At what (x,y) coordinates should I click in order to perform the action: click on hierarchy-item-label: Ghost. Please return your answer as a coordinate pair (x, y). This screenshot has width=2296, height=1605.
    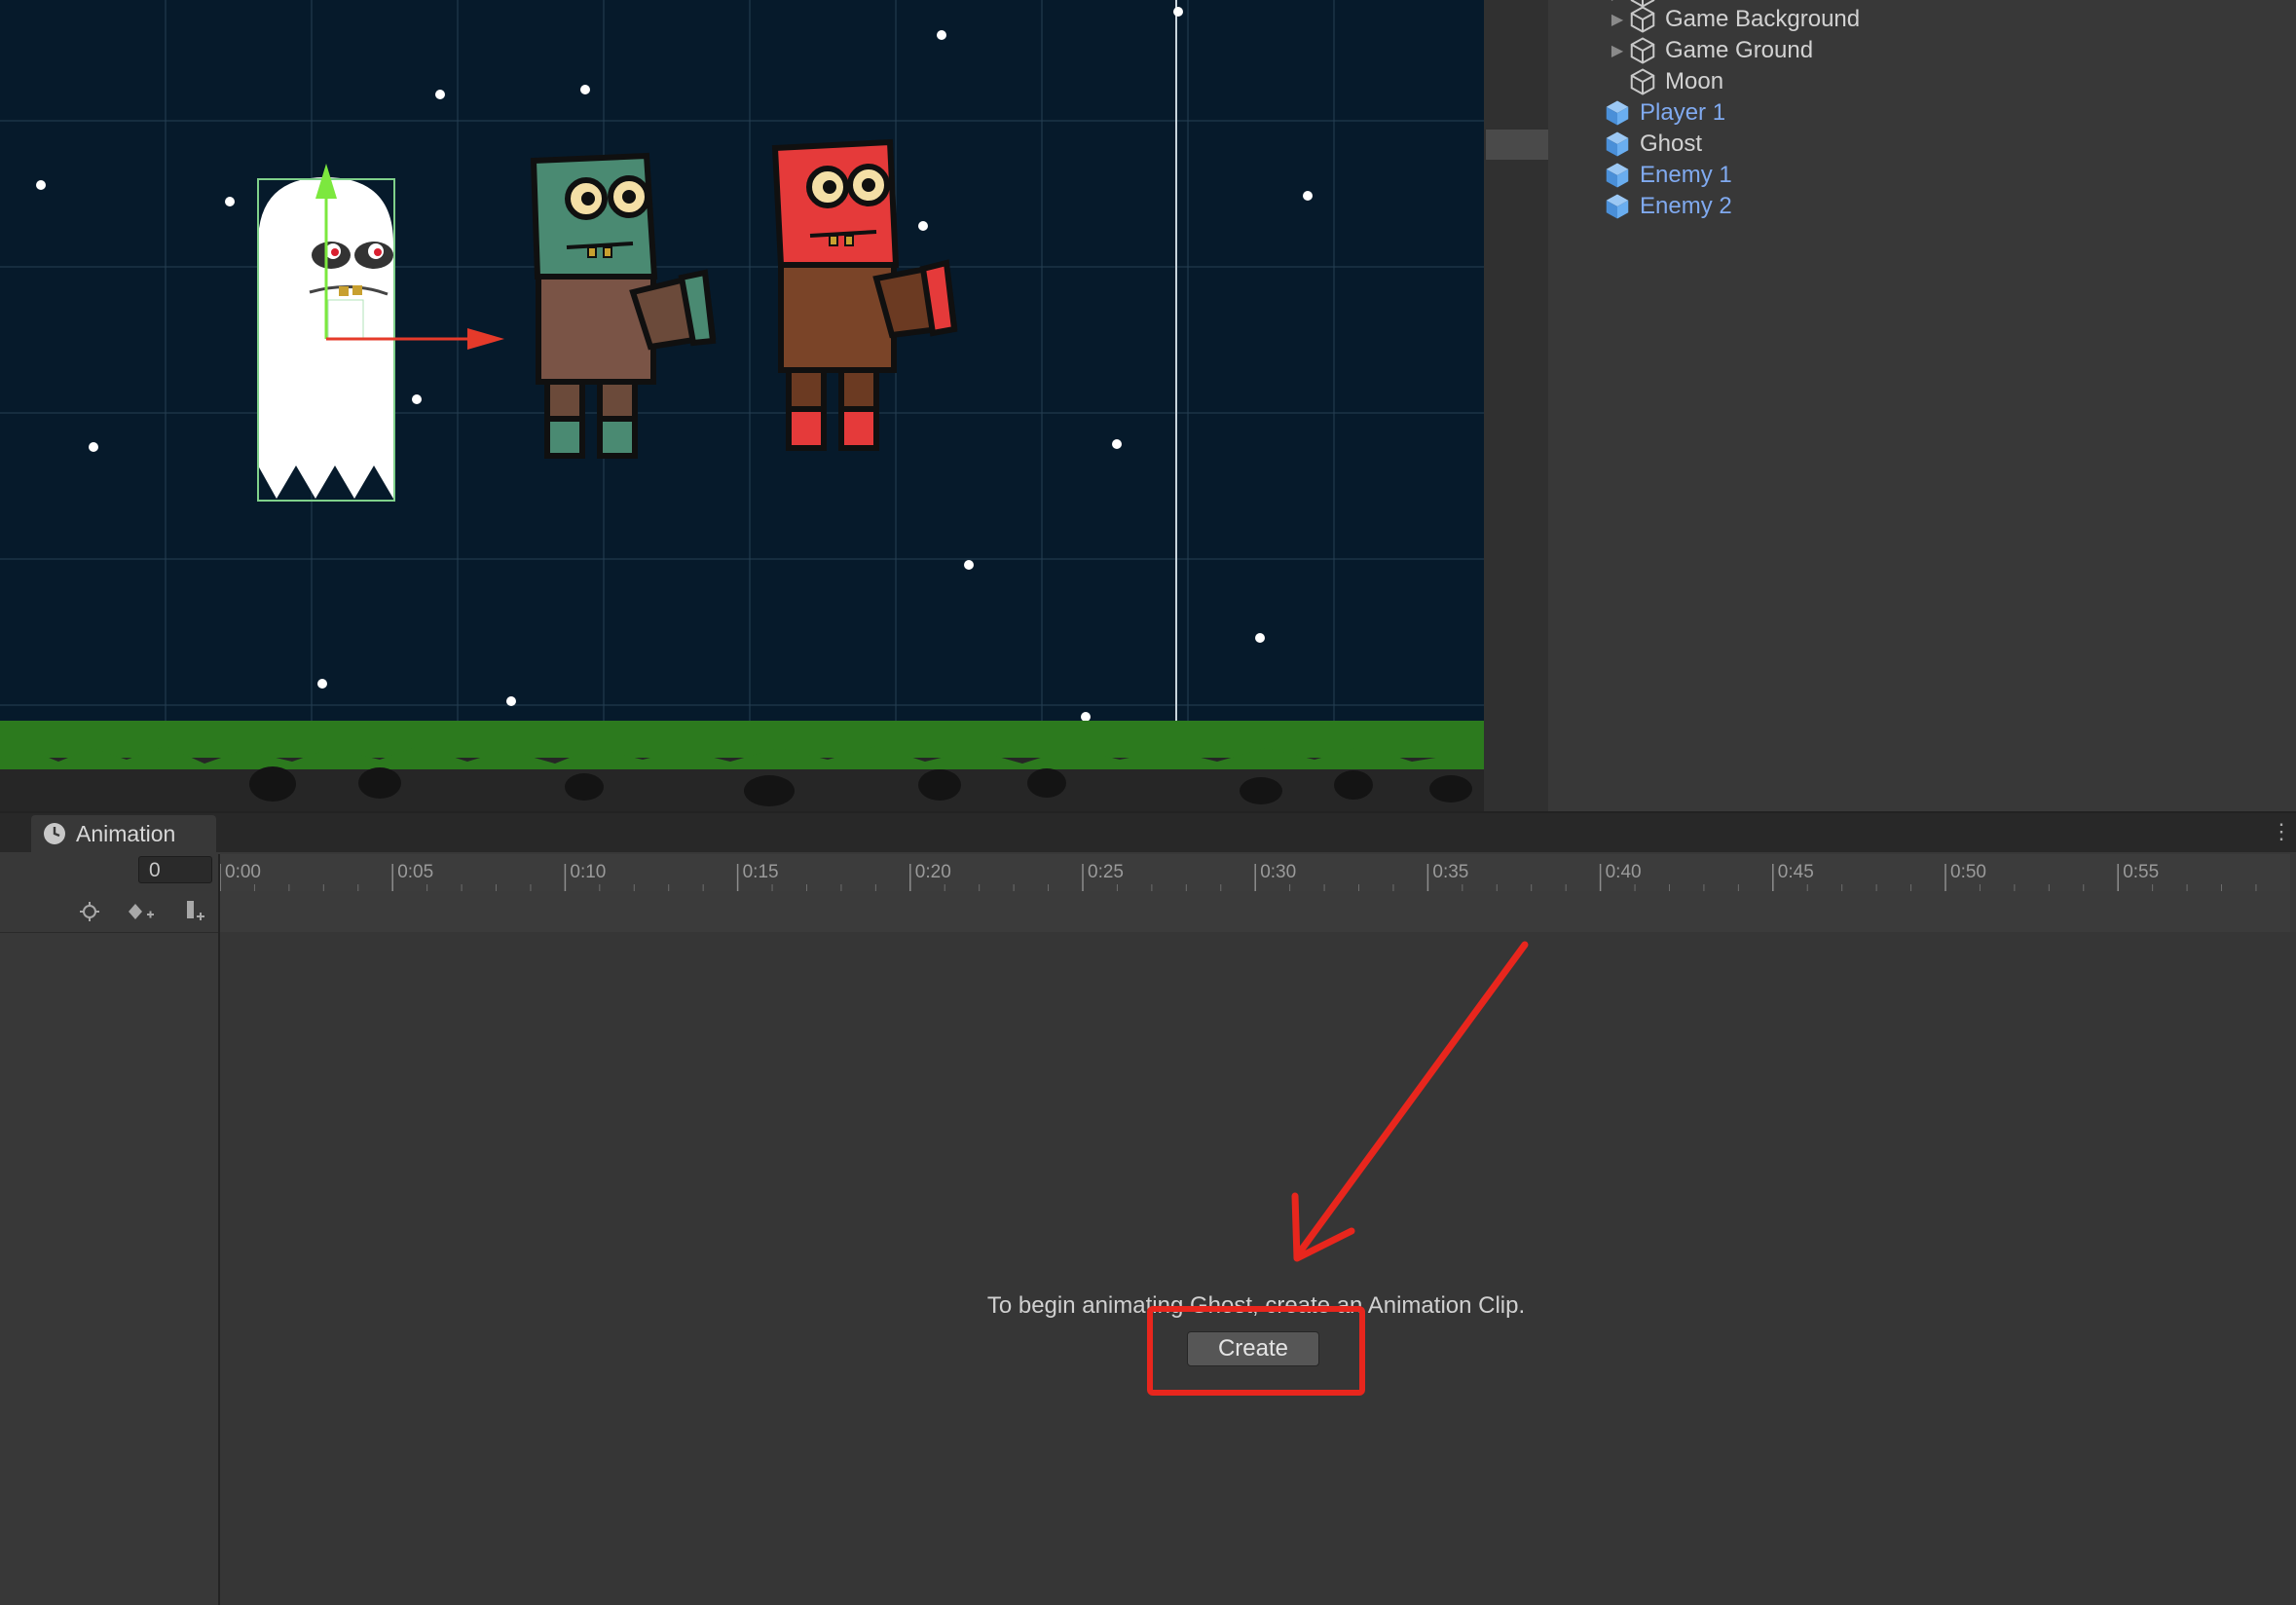
    Looking at the image, I should click on (1672, 144).